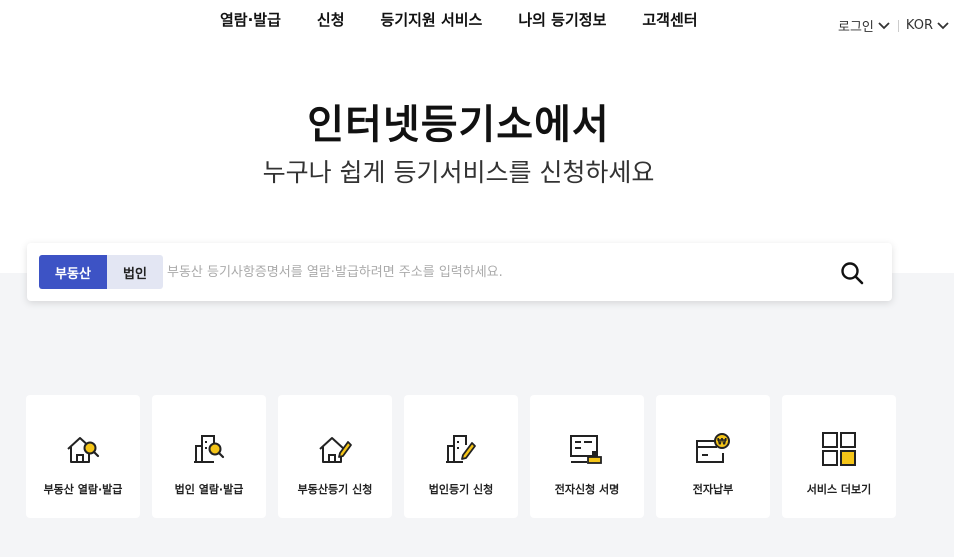 The image size is (954, 557). What do you see at coordinates (562, 19) in the screenshot?
I see `nav-item-my-info: 나의 등기정보` at bounding box center [562, 19].